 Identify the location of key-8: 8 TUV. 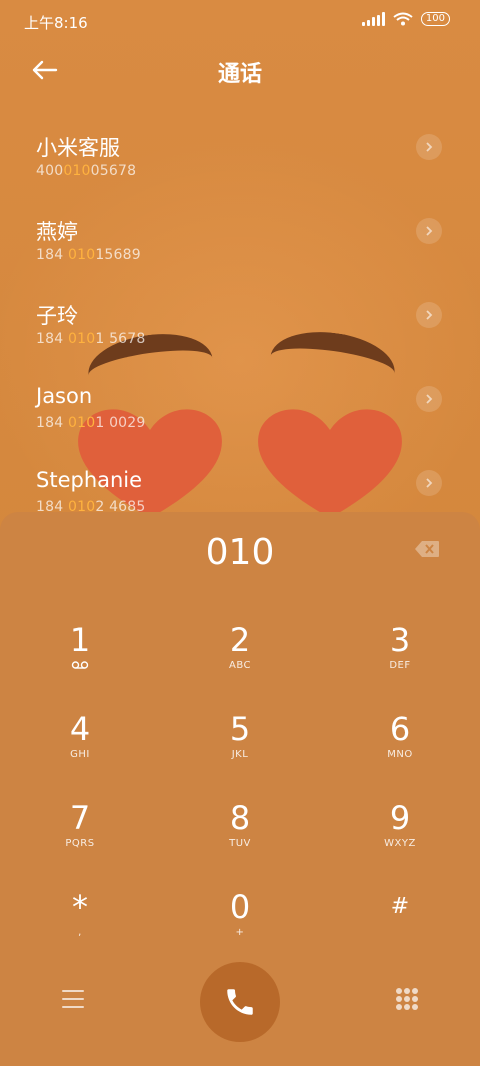
(240, 838).